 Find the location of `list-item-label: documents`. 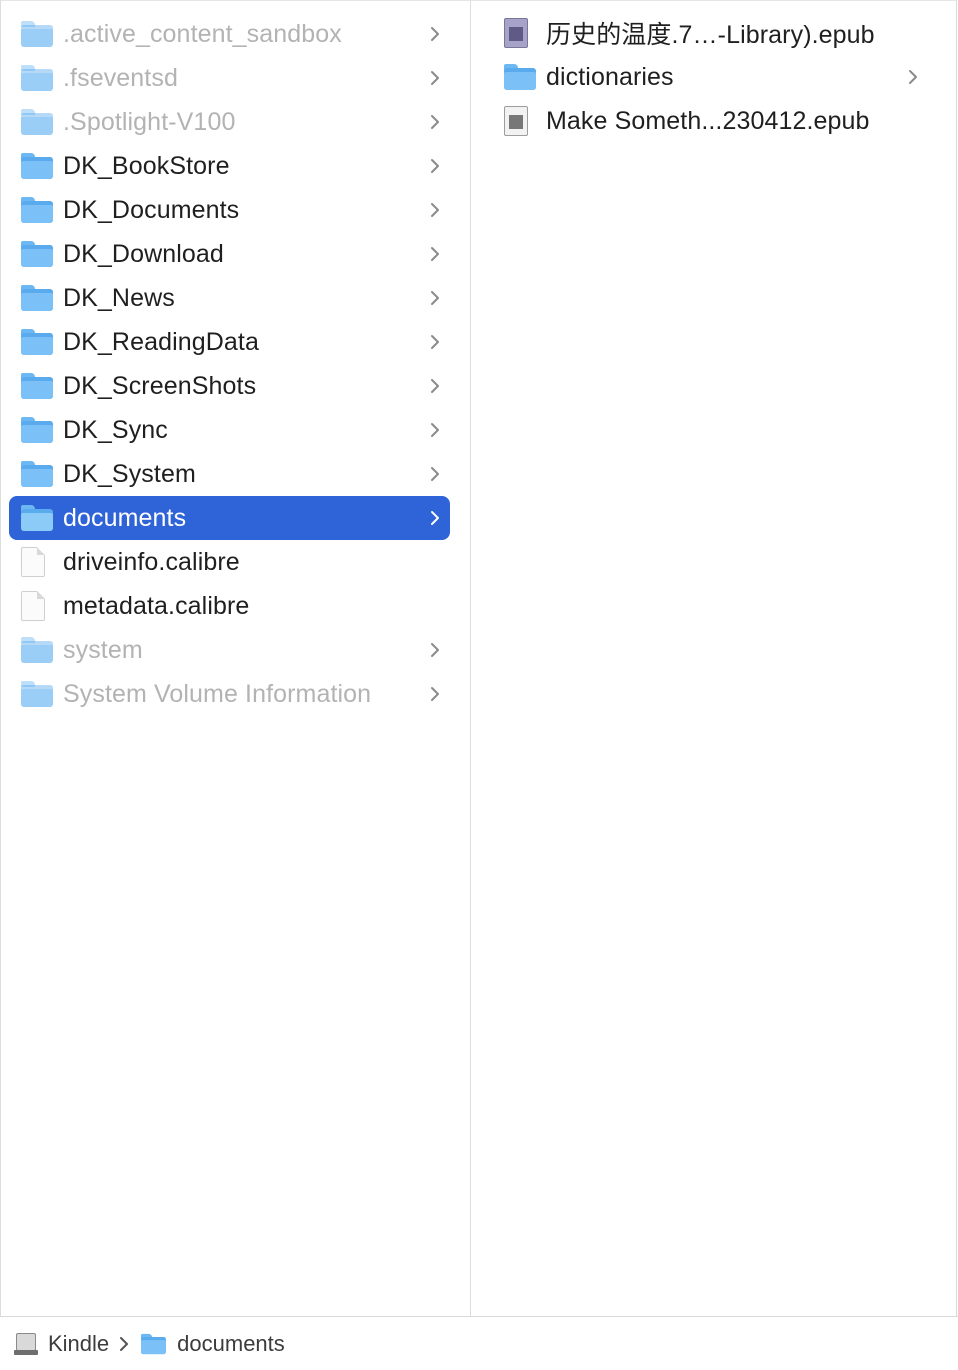

list-item-label: documents is located at coordinates (125, 517).